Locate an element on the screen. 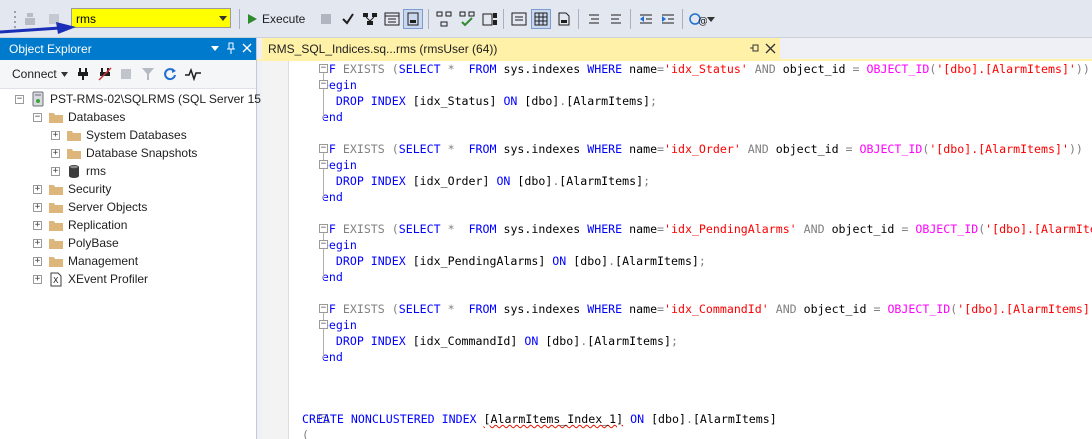 The height and width of the screenshot is (439, 1092). tab-title: RMS_SQL_Indices.sq...rms (rmsUser (64)) is located at coordinates (383, 48).